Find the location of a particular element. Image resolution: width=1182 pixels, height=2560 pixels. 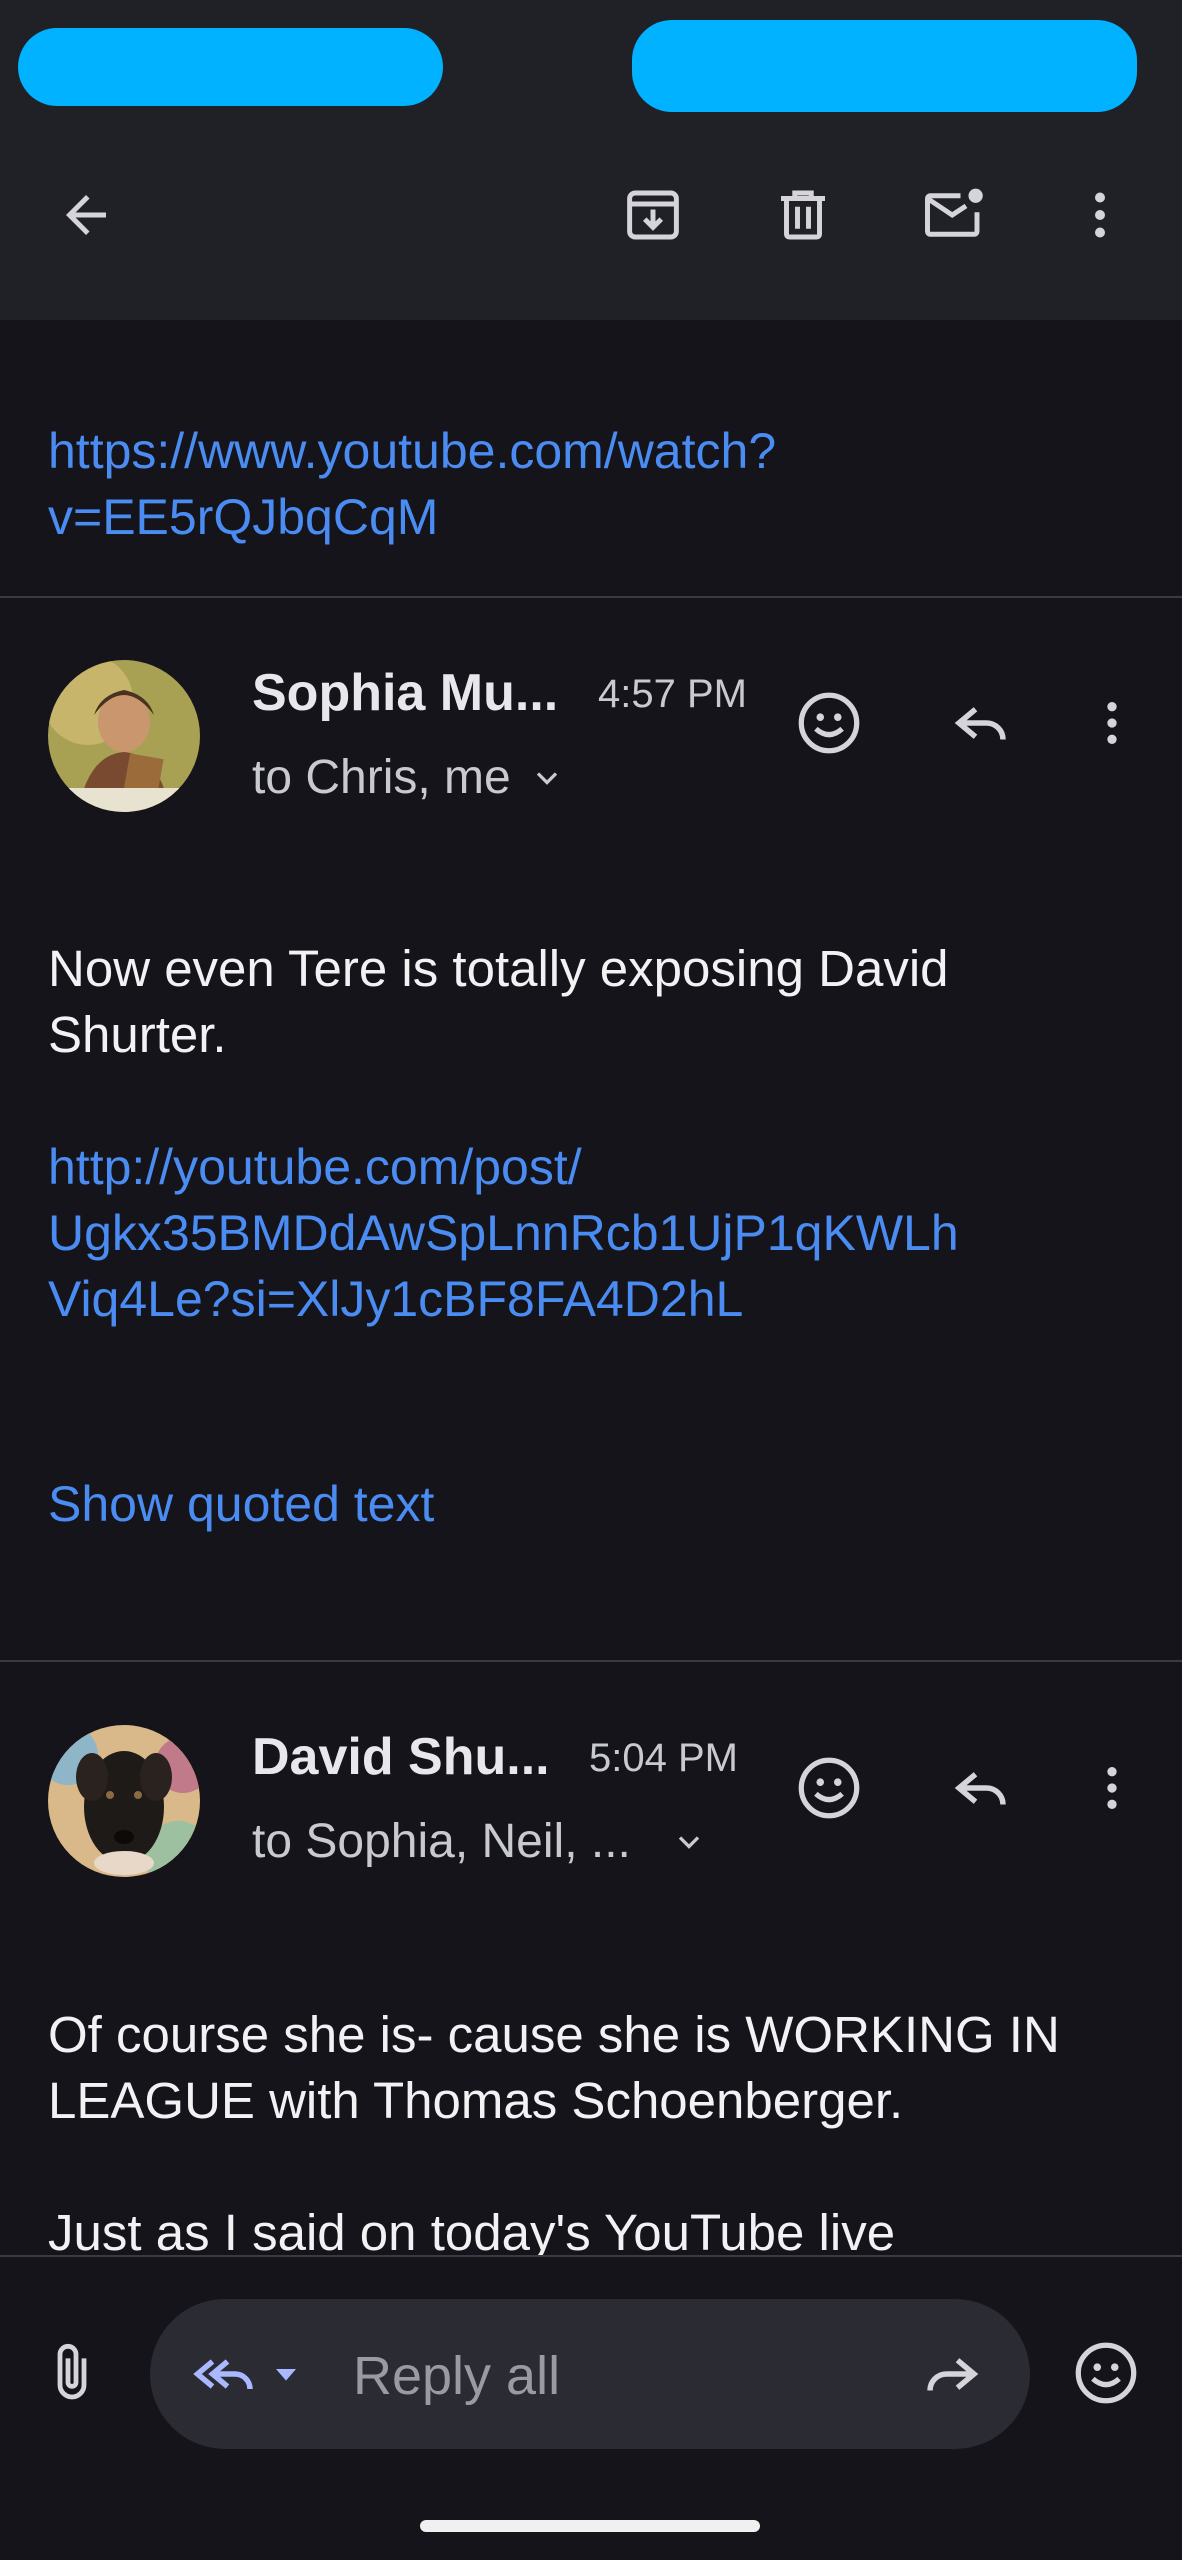

link-line: v=EE5rQJbqCqM is located at coordinates (412, 517).